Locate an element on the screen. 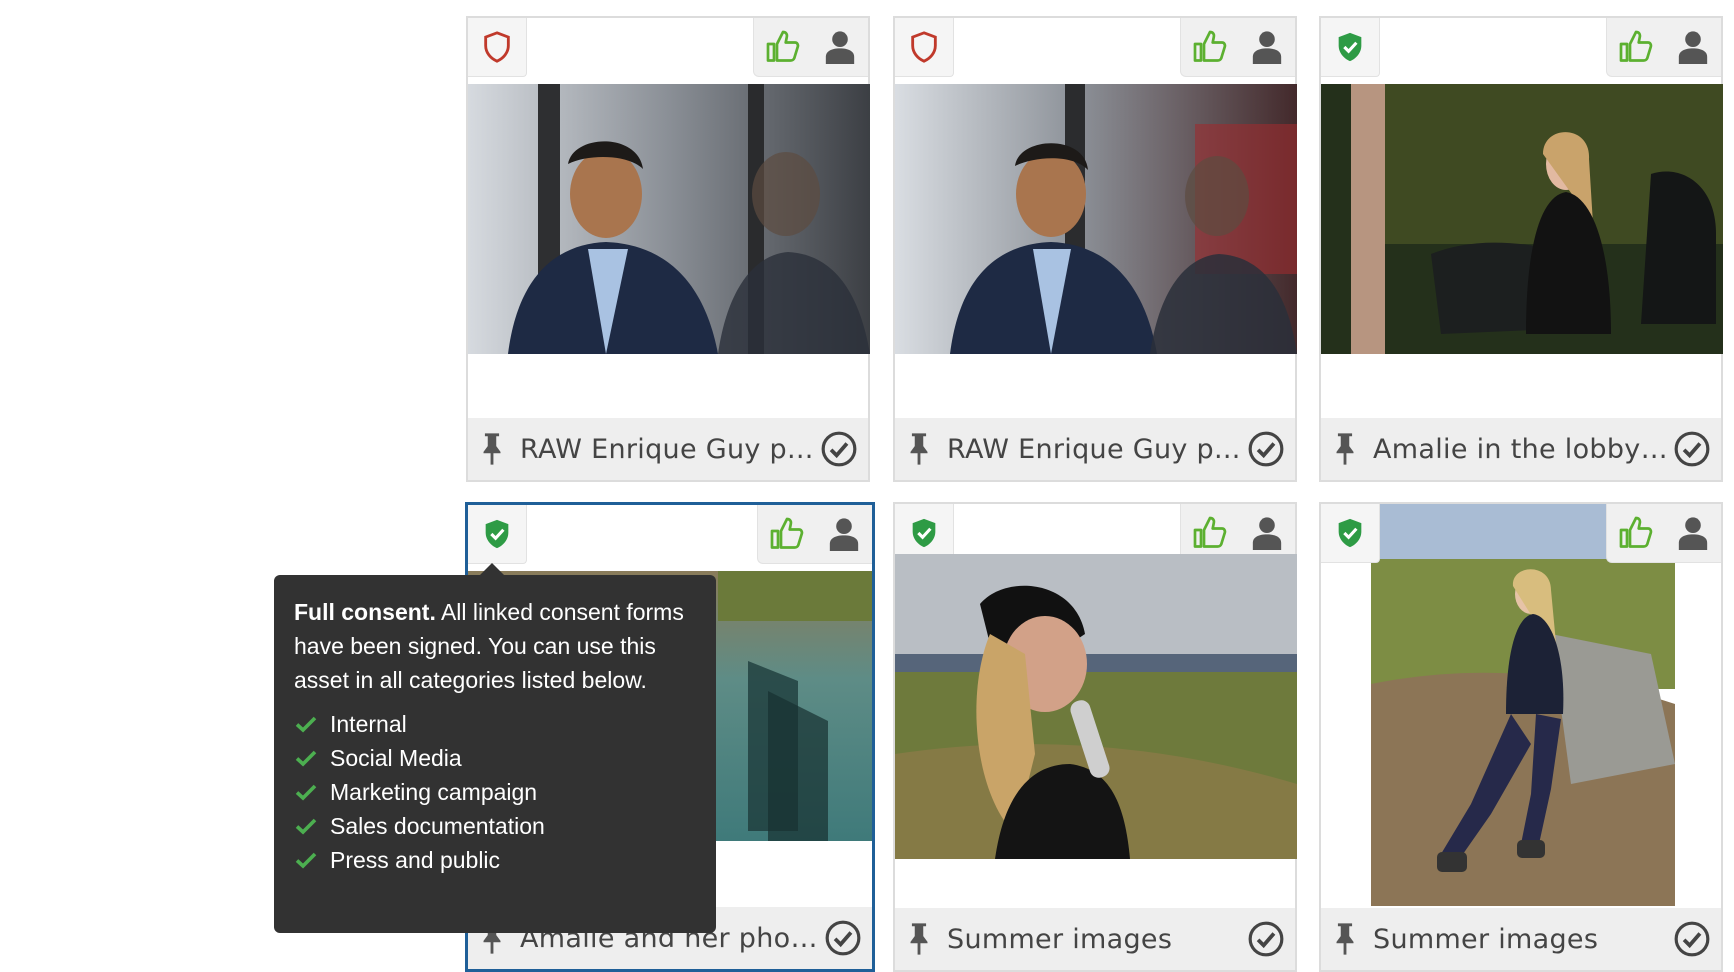 This screenshot has width=1734, height=972. photo-man-suit-street is located at coordinates (669, 219).